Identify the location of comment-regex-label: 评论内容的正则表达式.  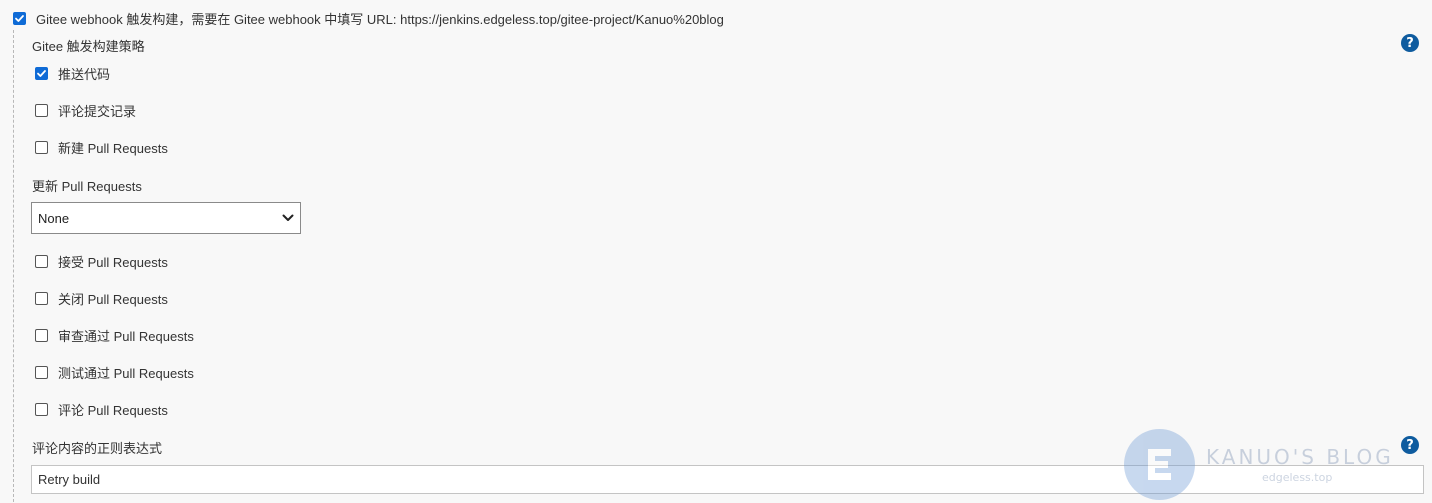
(97, 448).